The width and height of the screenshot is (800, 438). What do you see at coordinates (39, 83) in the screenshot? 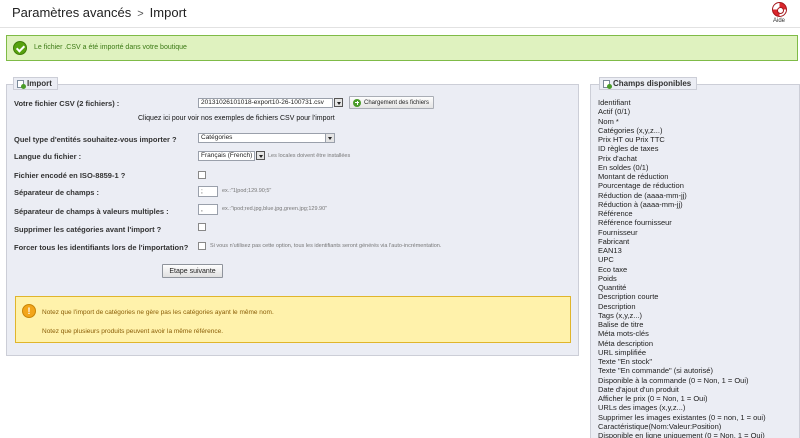
I see `import-title: Import` at bounding box center [39, 83].